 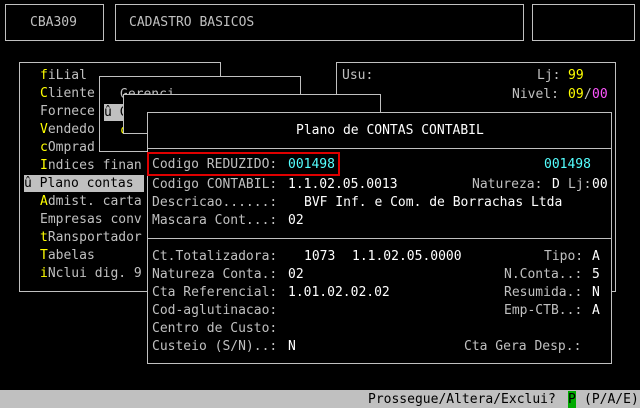 I want to click on dialog-divider-top, so click(x=379, y=148).